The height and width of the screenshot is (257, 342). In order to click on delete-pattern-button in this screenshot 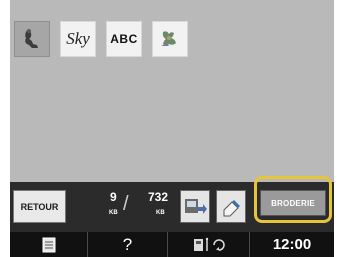, I will do `click(231, 206)`.